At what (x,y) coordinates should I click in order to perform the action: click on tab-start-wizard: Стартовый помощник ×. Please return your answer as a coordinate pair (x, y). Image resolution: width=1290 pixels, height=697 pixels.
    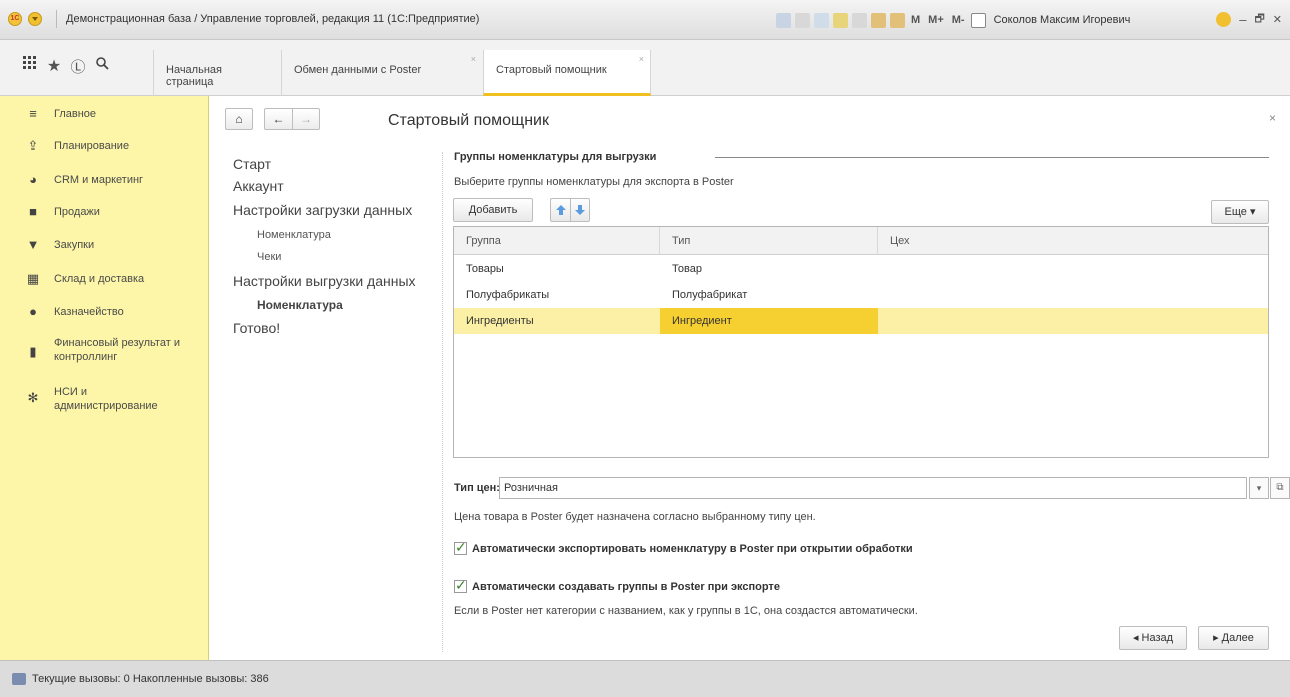
    Looking at the image, I should click on (567, 73).